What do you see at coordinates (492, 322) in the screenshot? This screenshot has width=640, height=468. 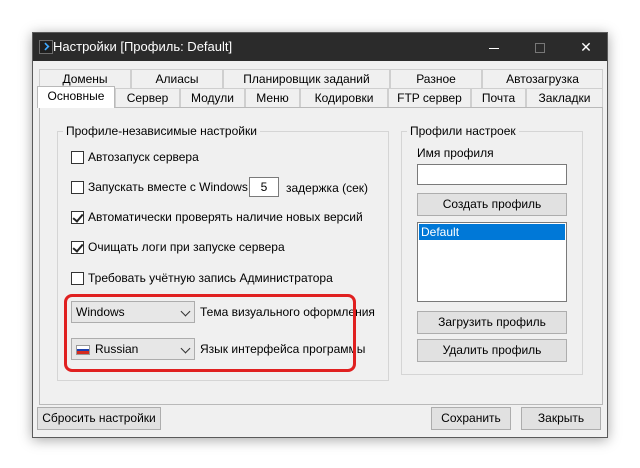 I see `load-profile-button: Загрузить профиль` at bounding box center [492, 322].